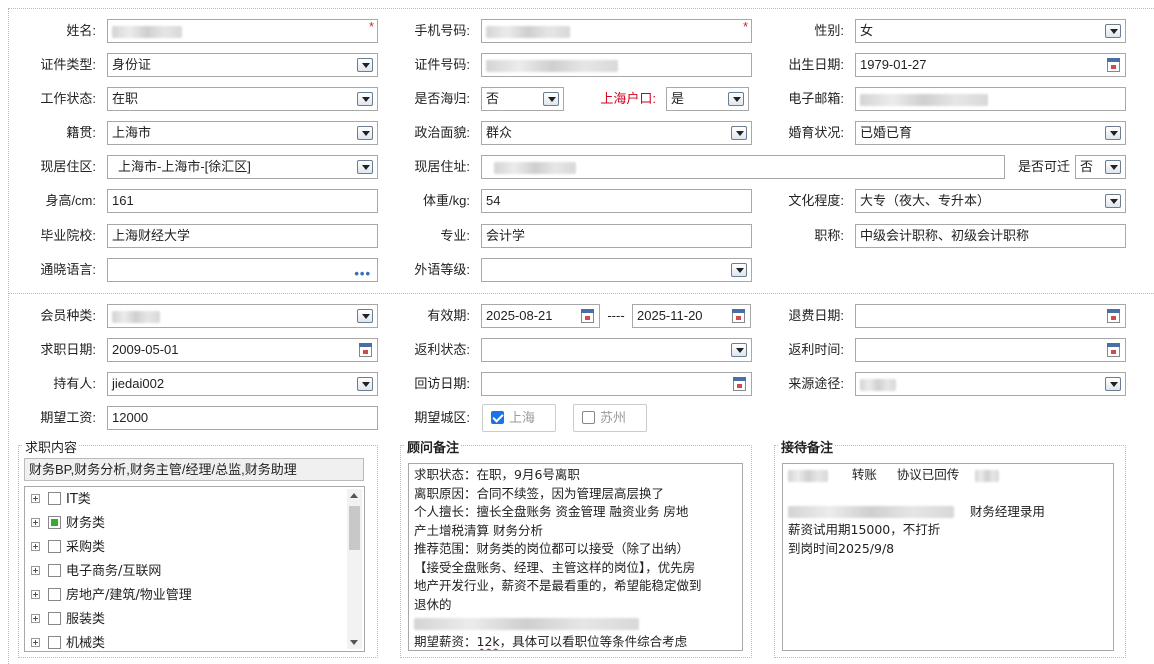 This screenshot has height=664, width=1154. I want to click on id-number-input, so click(616, 65).